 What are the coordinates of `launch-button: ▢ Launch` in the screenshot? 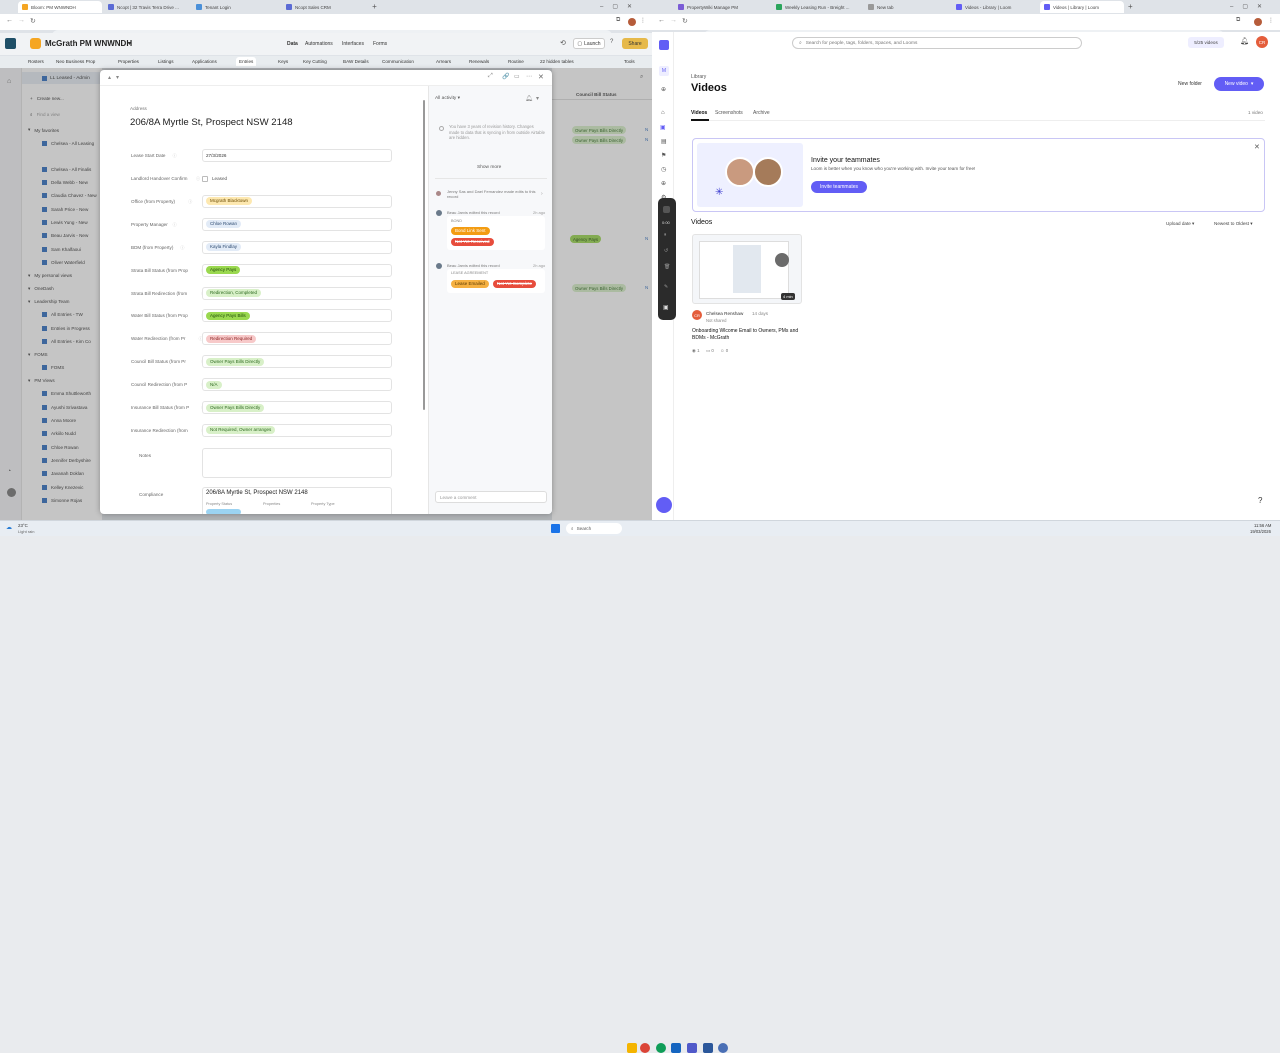 It's located at (589, 43).